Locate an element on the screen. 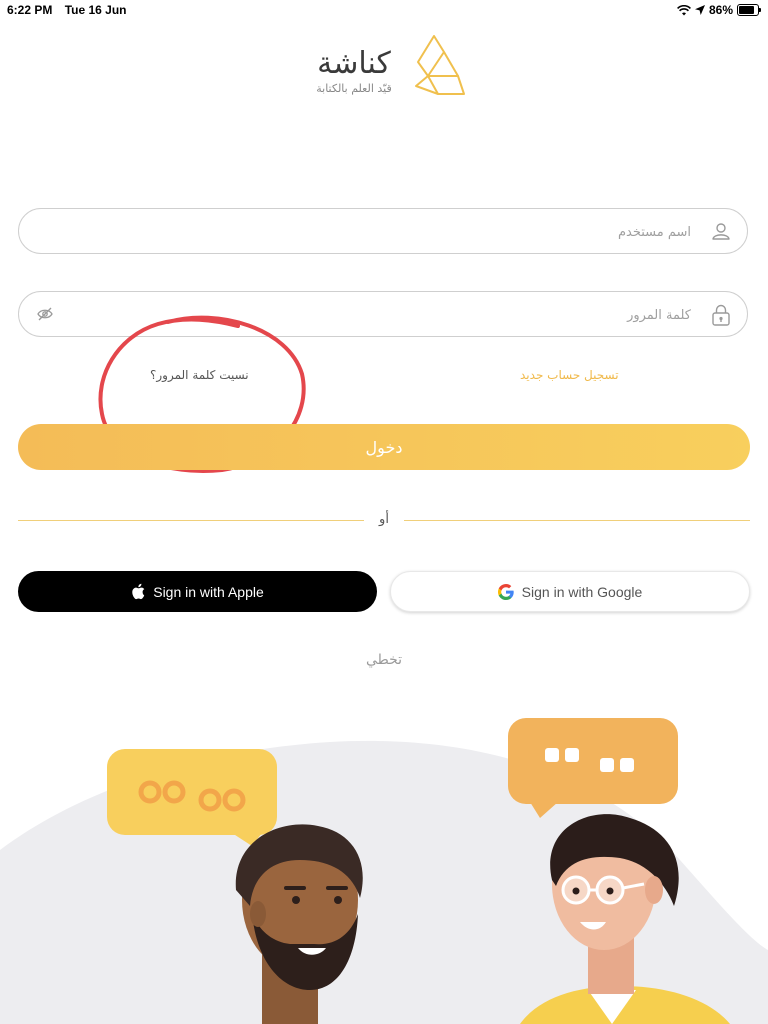 The image size is (768, 1024). logo-tagline: قيّد العلم بالكتابة is located at coordinates (354, 88).